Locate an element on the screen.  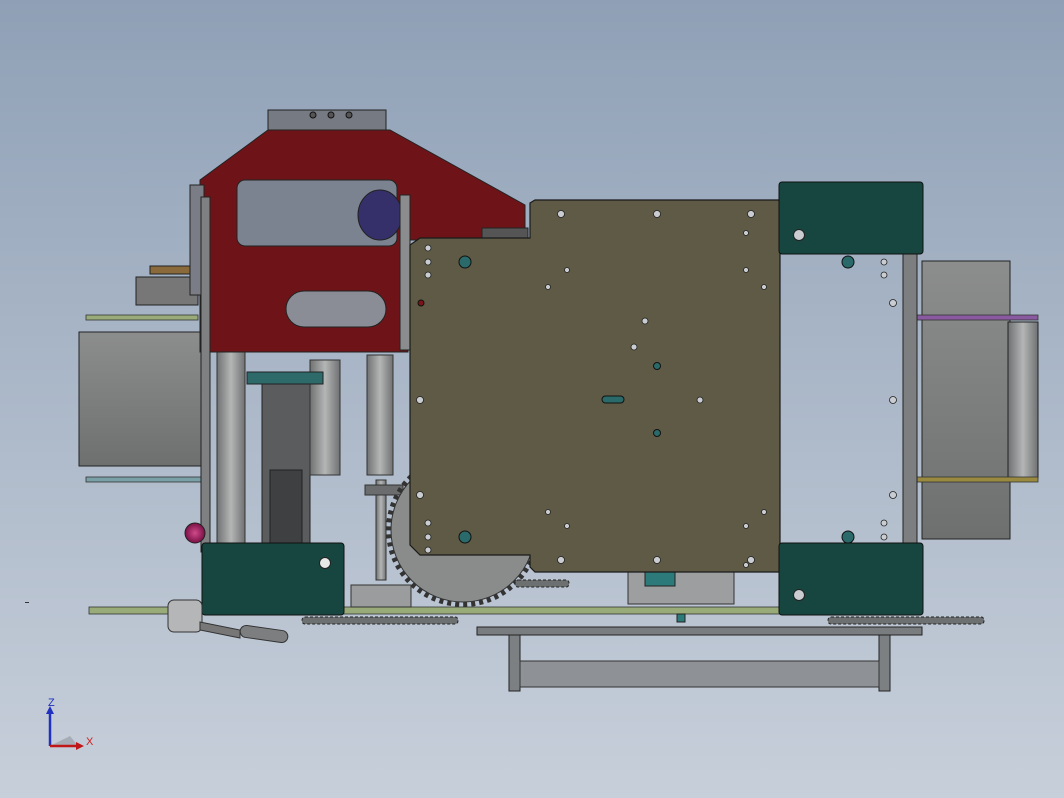
z-axis-label: Z is located at coordinates (51, 703).